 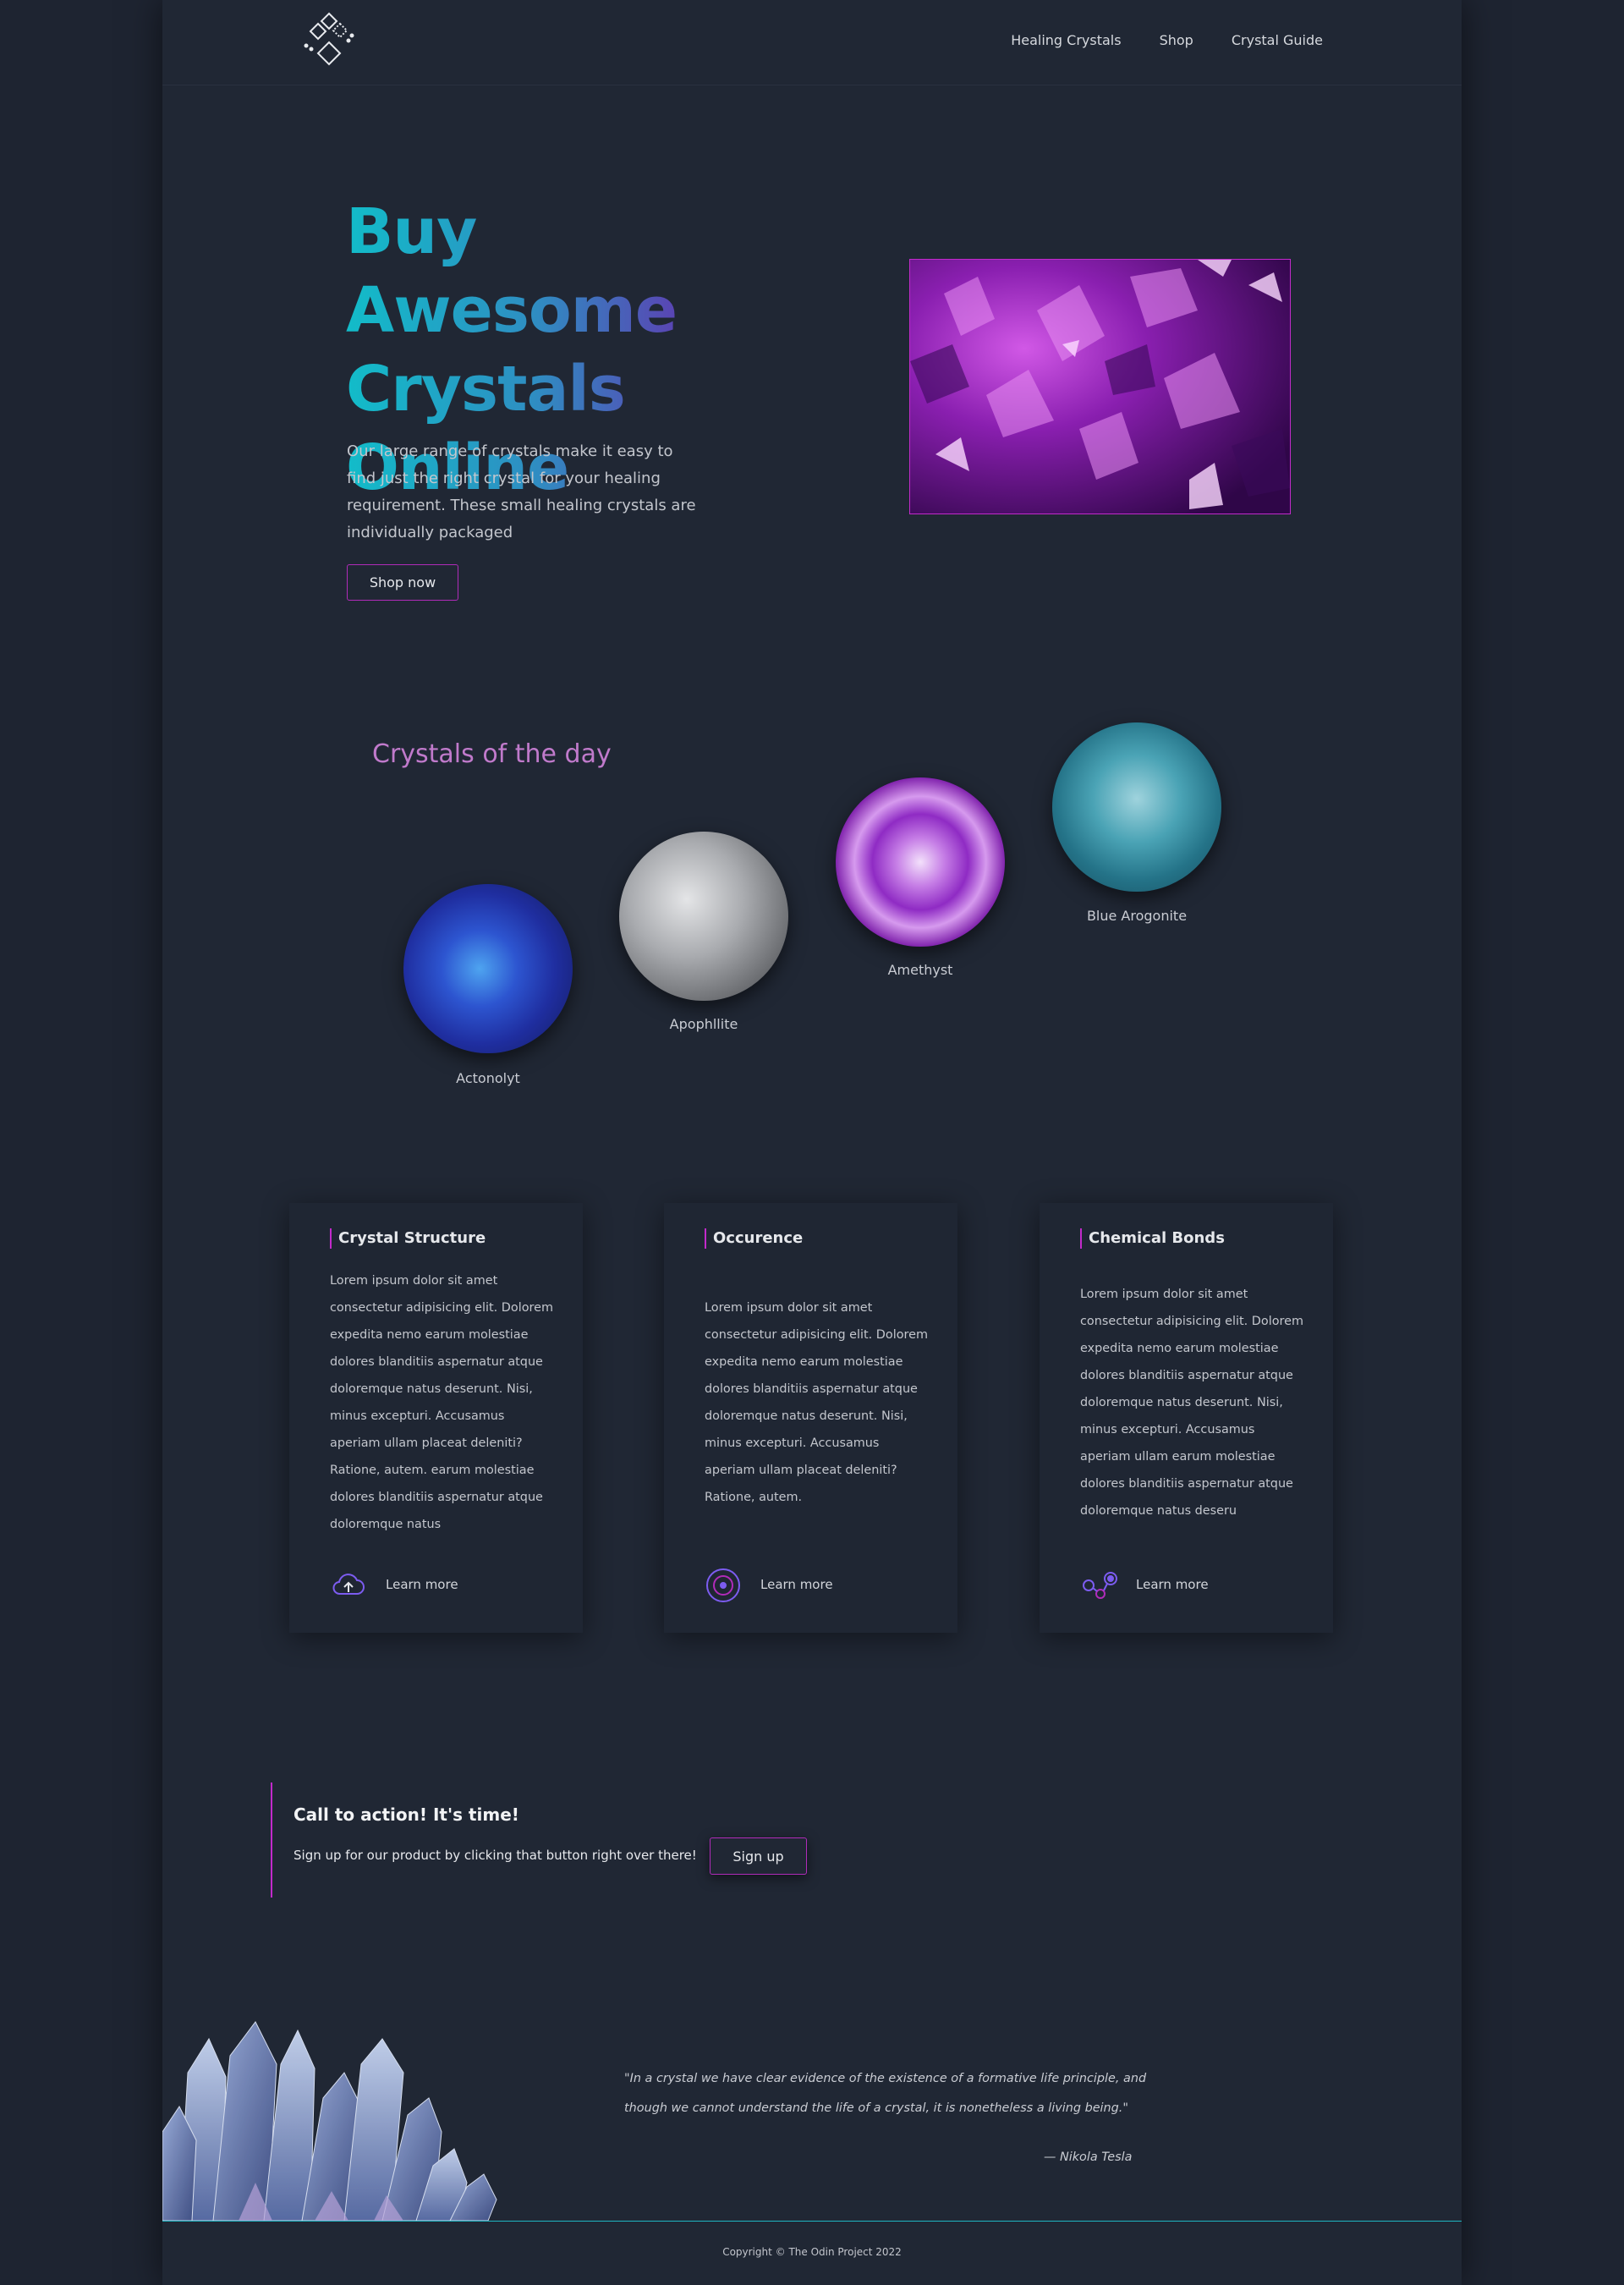 I want to click on crystal-label: Blue Arogonite, so click(x=1137, y=916).